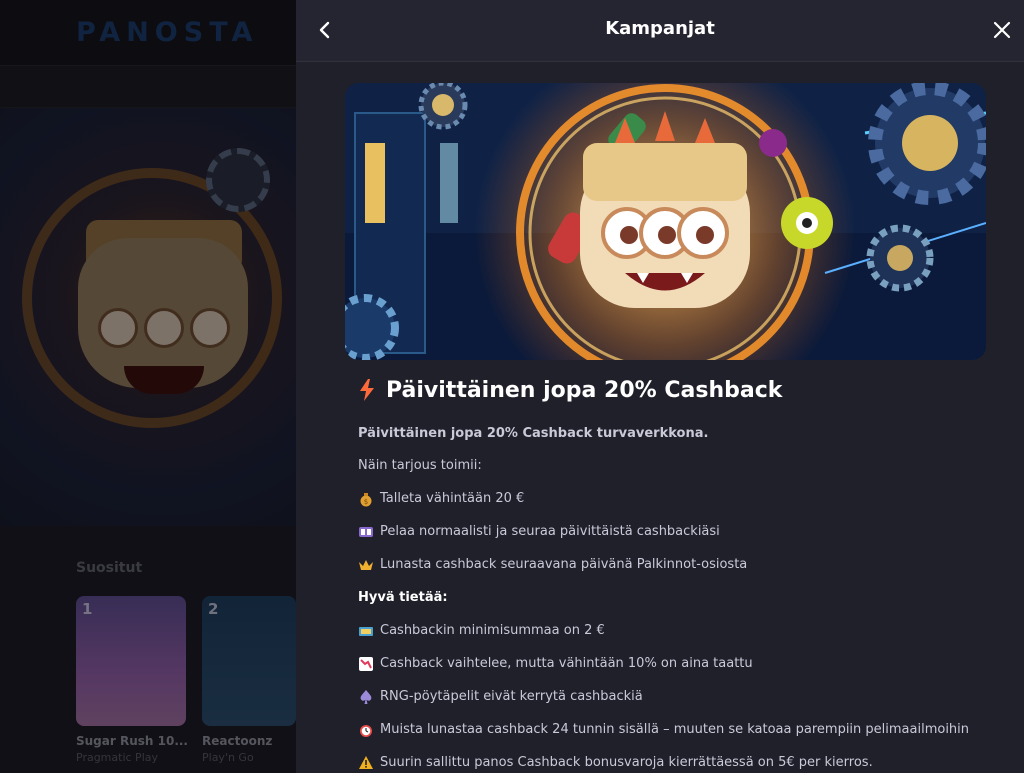  Describe the element at coordinates (366, 697) in the screenshot. I see `spade-icon` at that location.